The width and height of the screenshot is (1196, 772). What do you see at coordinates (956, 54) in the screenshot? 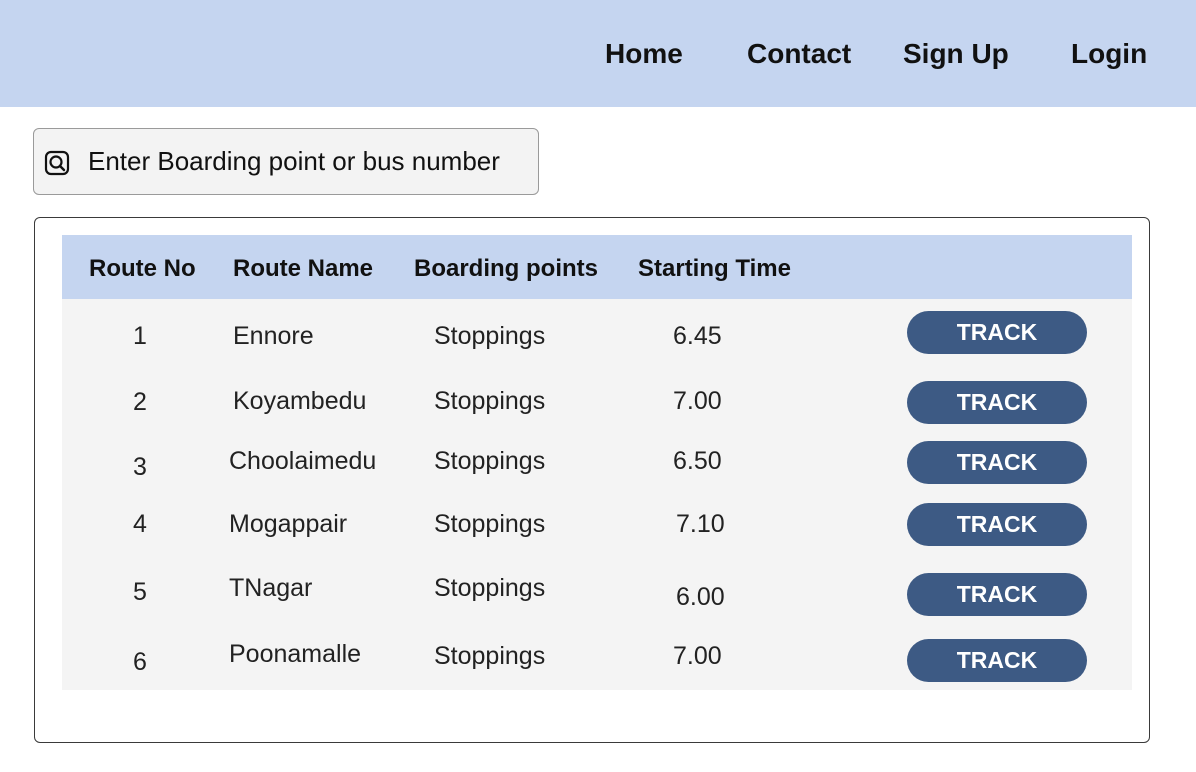
I see `nav-signup-link: Sign Up` at bounding box center [956, 54].